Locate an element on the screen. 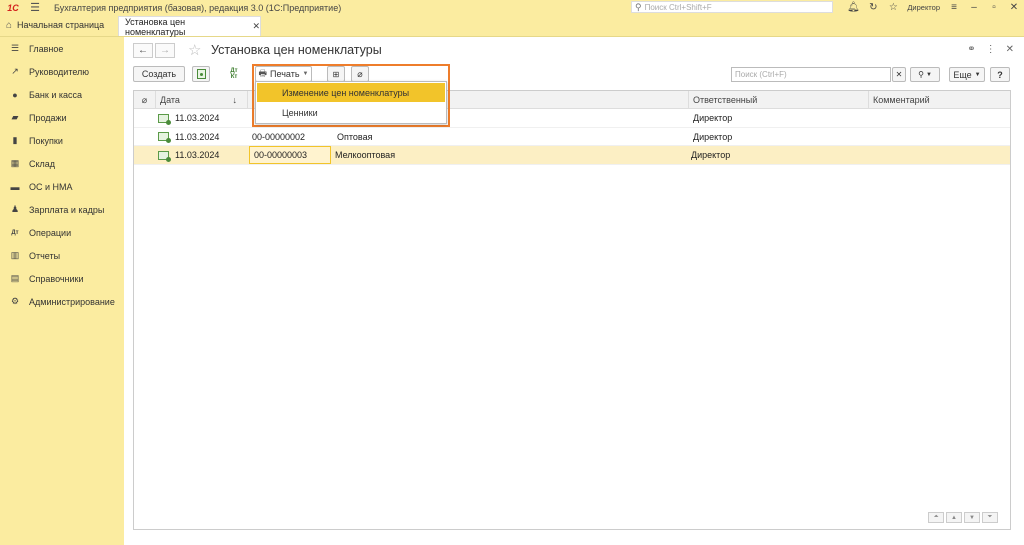 The height and width of the screenshot is (545, 1024). table-pager: ⏶ ▲ ▼ ⏷ is located at coordinates (963, 517).